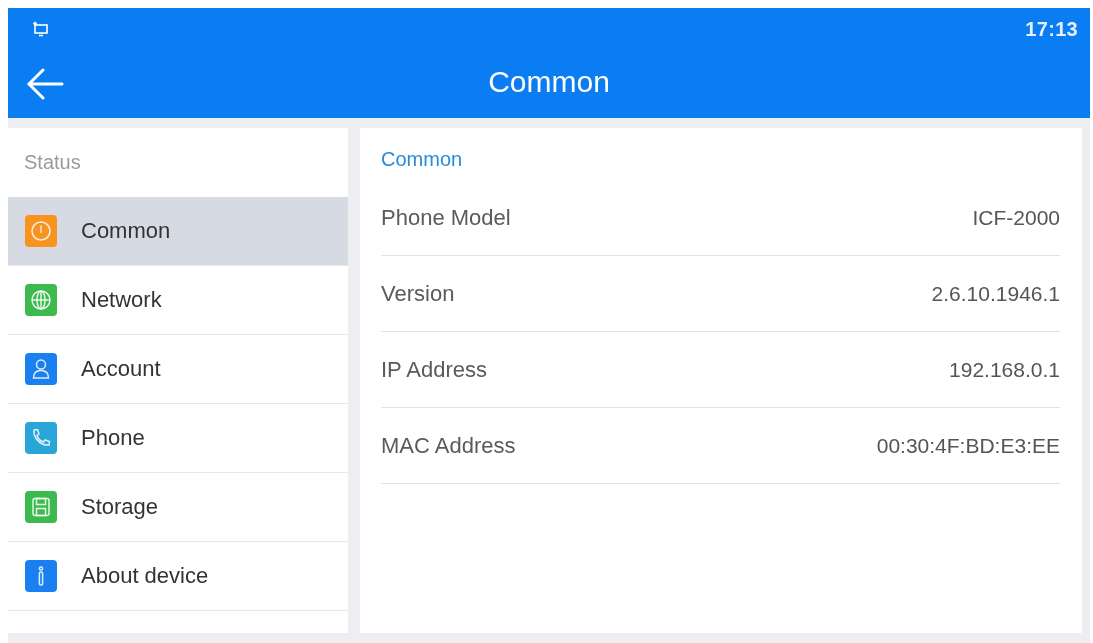 Image resolution: width=1093 pixels, height=643 pixels. Describe the element at coordinates (126, 231) in the screenshot. I see `item-label: Common` at that location.